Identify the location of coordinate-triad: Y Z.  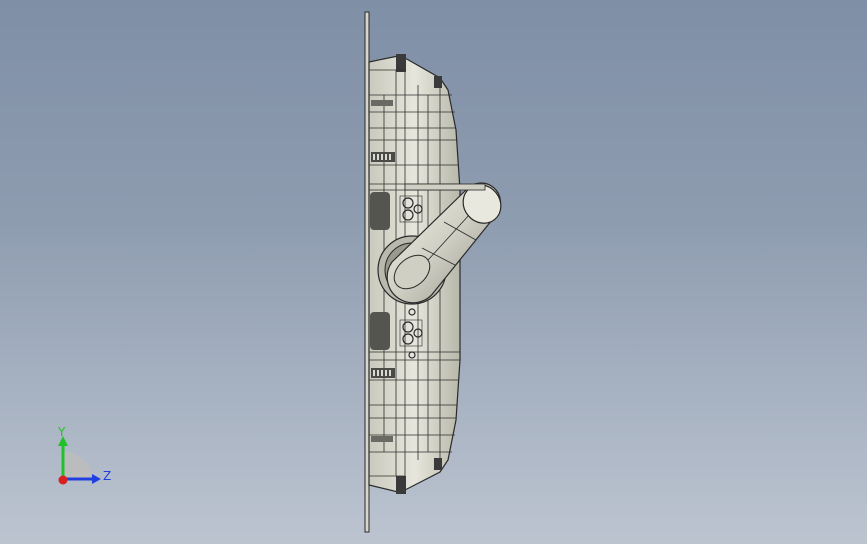
(84, 455).